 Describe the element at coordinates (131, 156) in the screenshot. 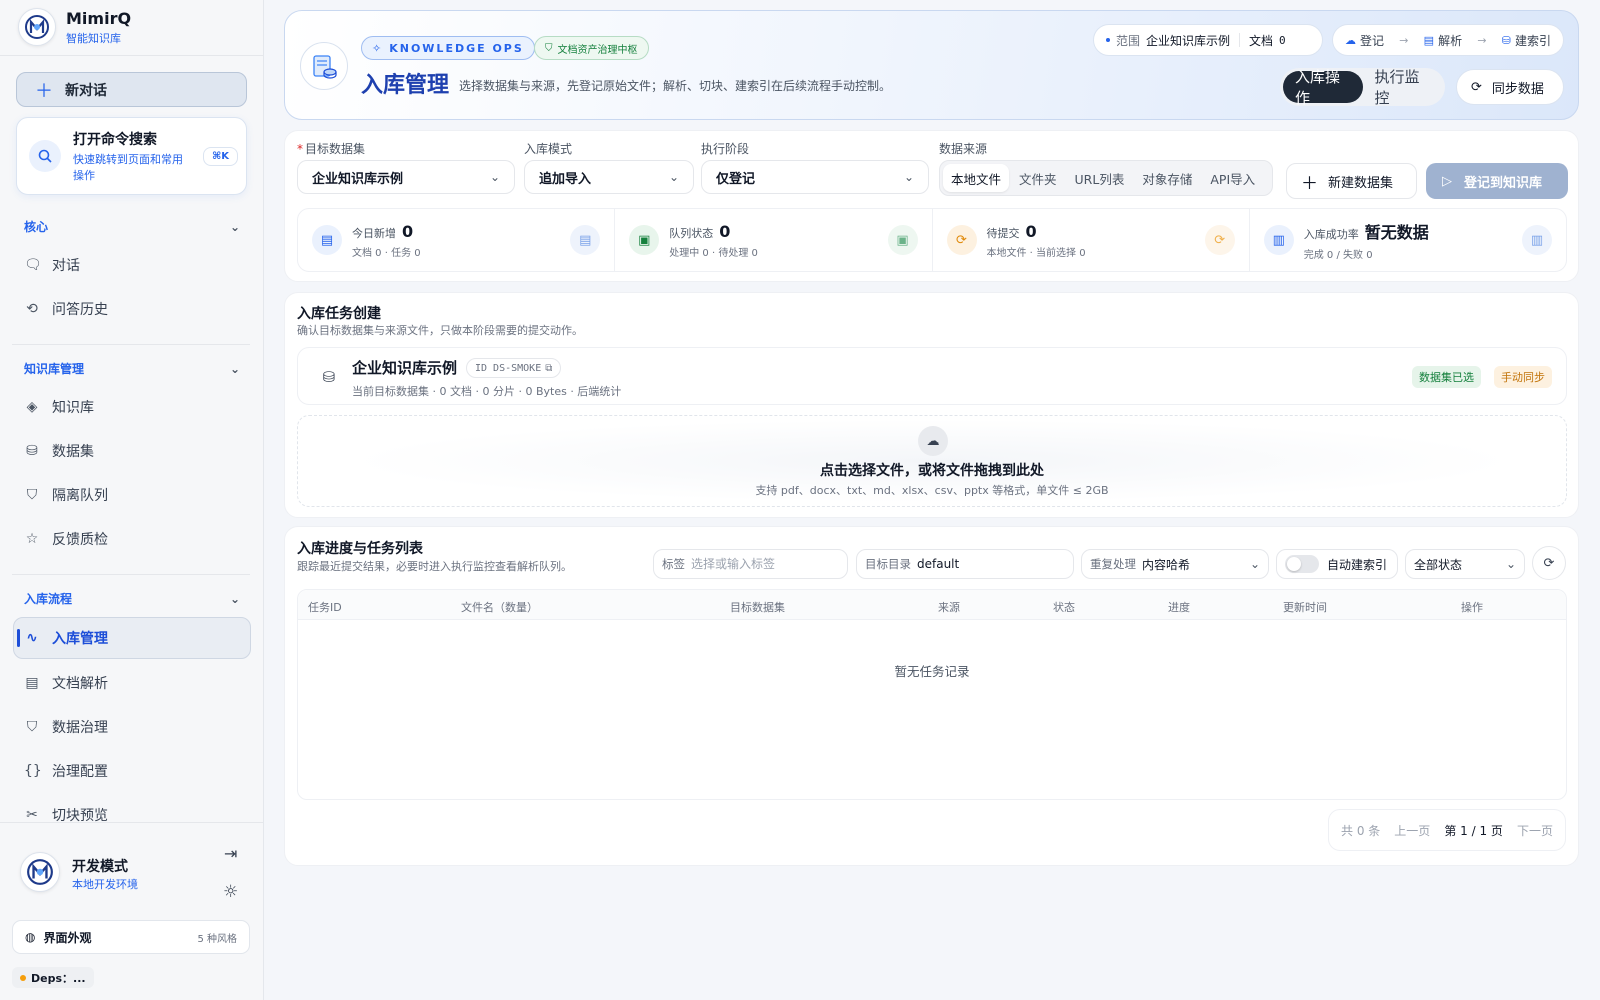

I see `command-search-button: 打开命令搜索 快速跳转到页面和常用操作 ⌘K` at that location.